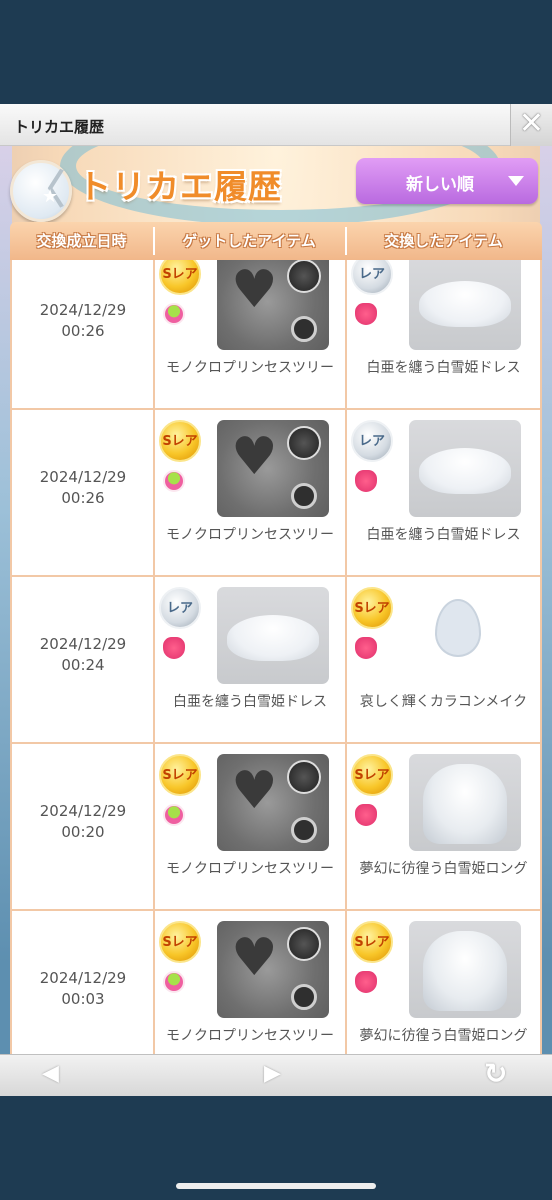 The height and width of the screenshot is (1200, 552). I want to click on column-header-got: ゲットしたアイテム, so click(249, 241).